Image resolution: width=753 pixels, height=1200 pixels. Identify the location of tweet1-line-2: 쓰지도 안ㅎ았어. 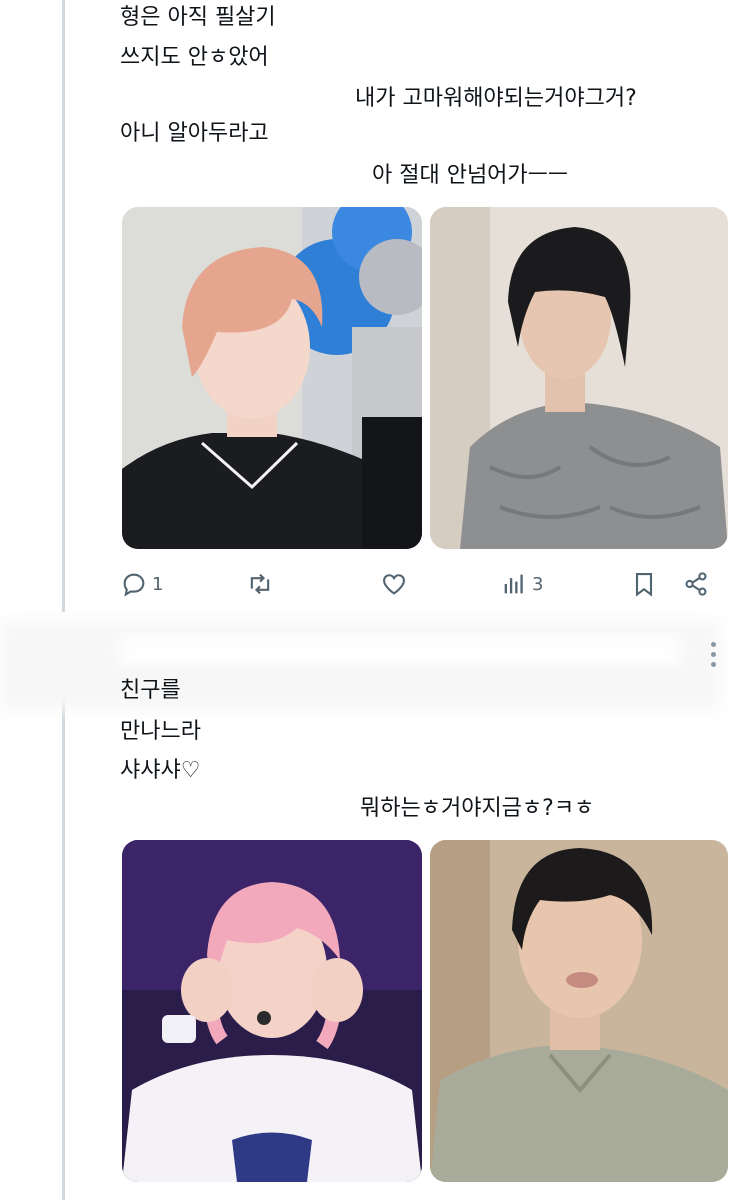
(194, 57).